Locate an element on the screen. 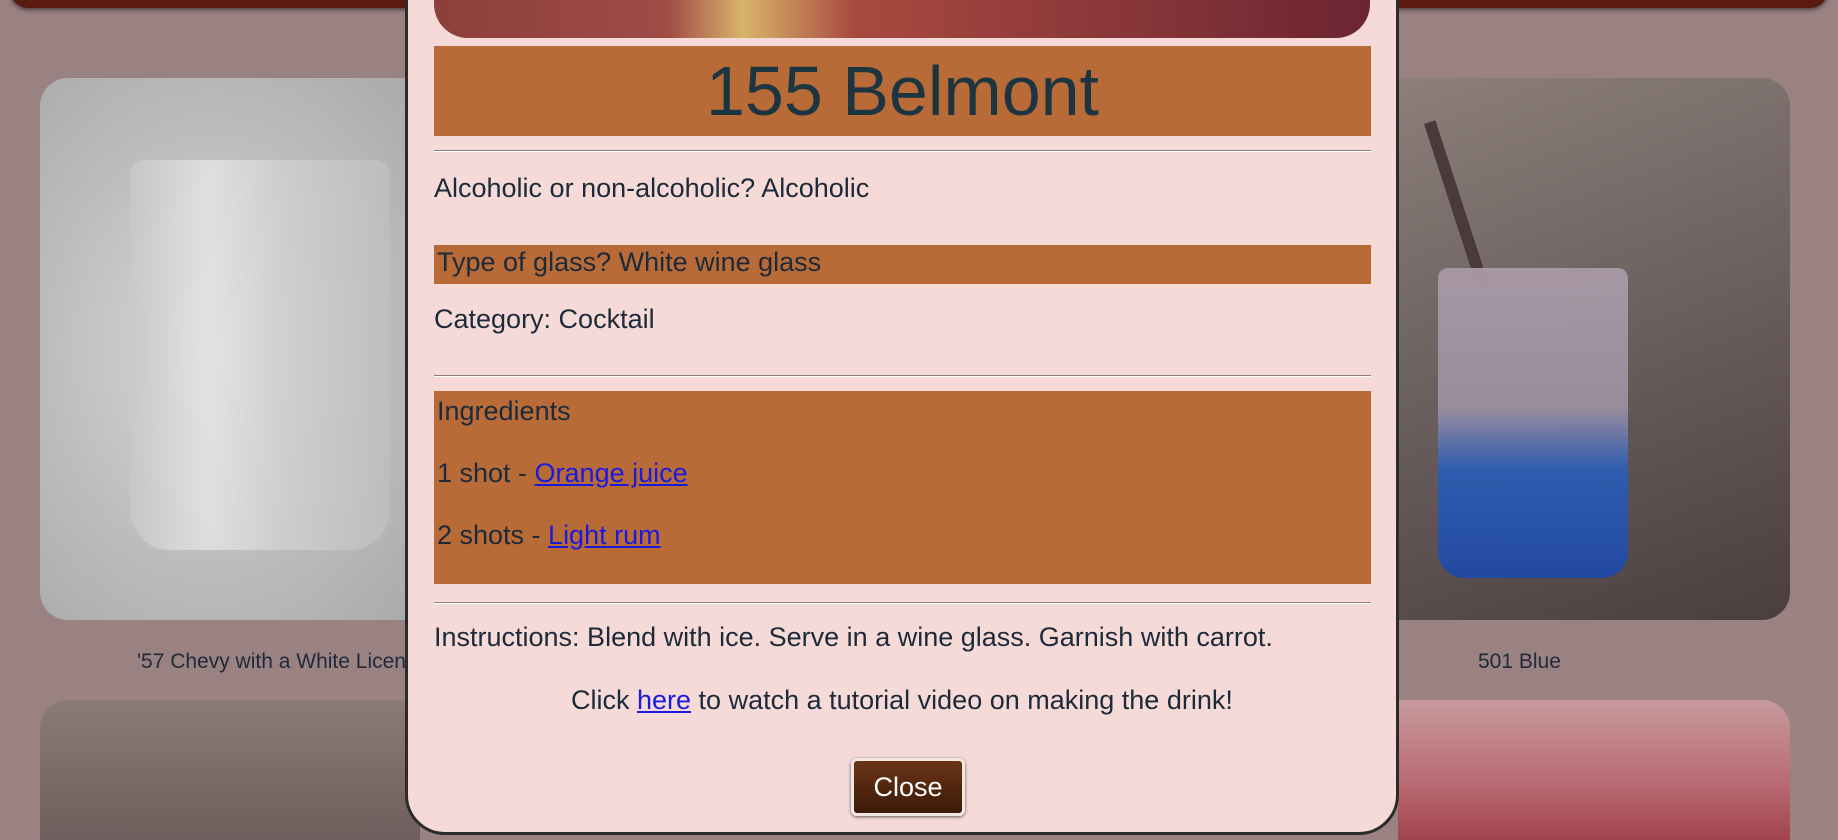 The height and width of the screenshot is (840, 1838). ingredient-link: Light rum is located at coordinates (604, 535).